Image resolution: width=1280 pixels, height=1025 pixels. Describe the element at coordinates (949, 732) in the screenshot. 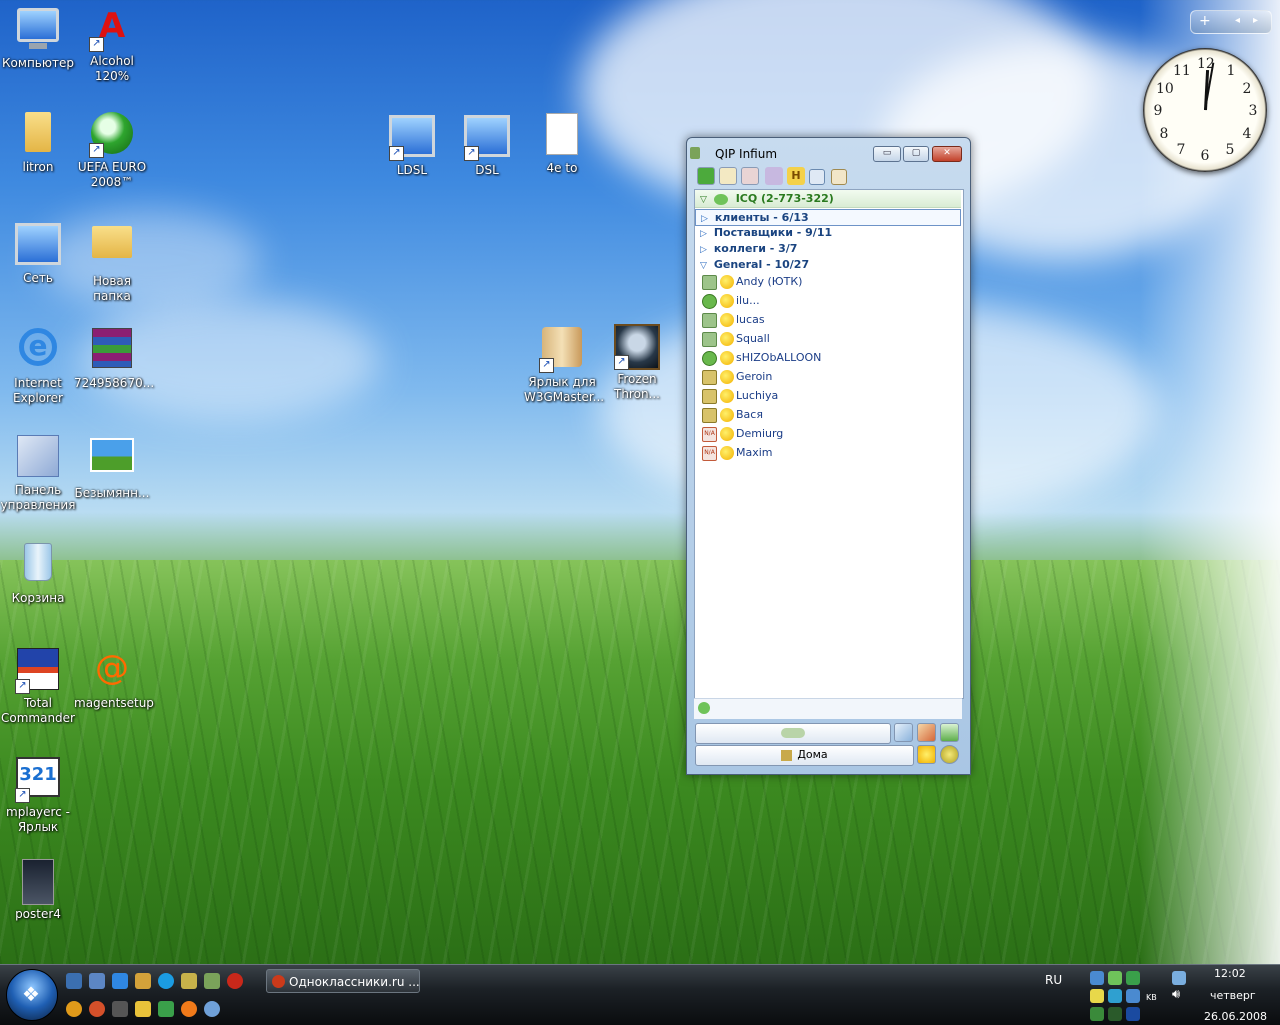

I see `collapse-icon` at that location.